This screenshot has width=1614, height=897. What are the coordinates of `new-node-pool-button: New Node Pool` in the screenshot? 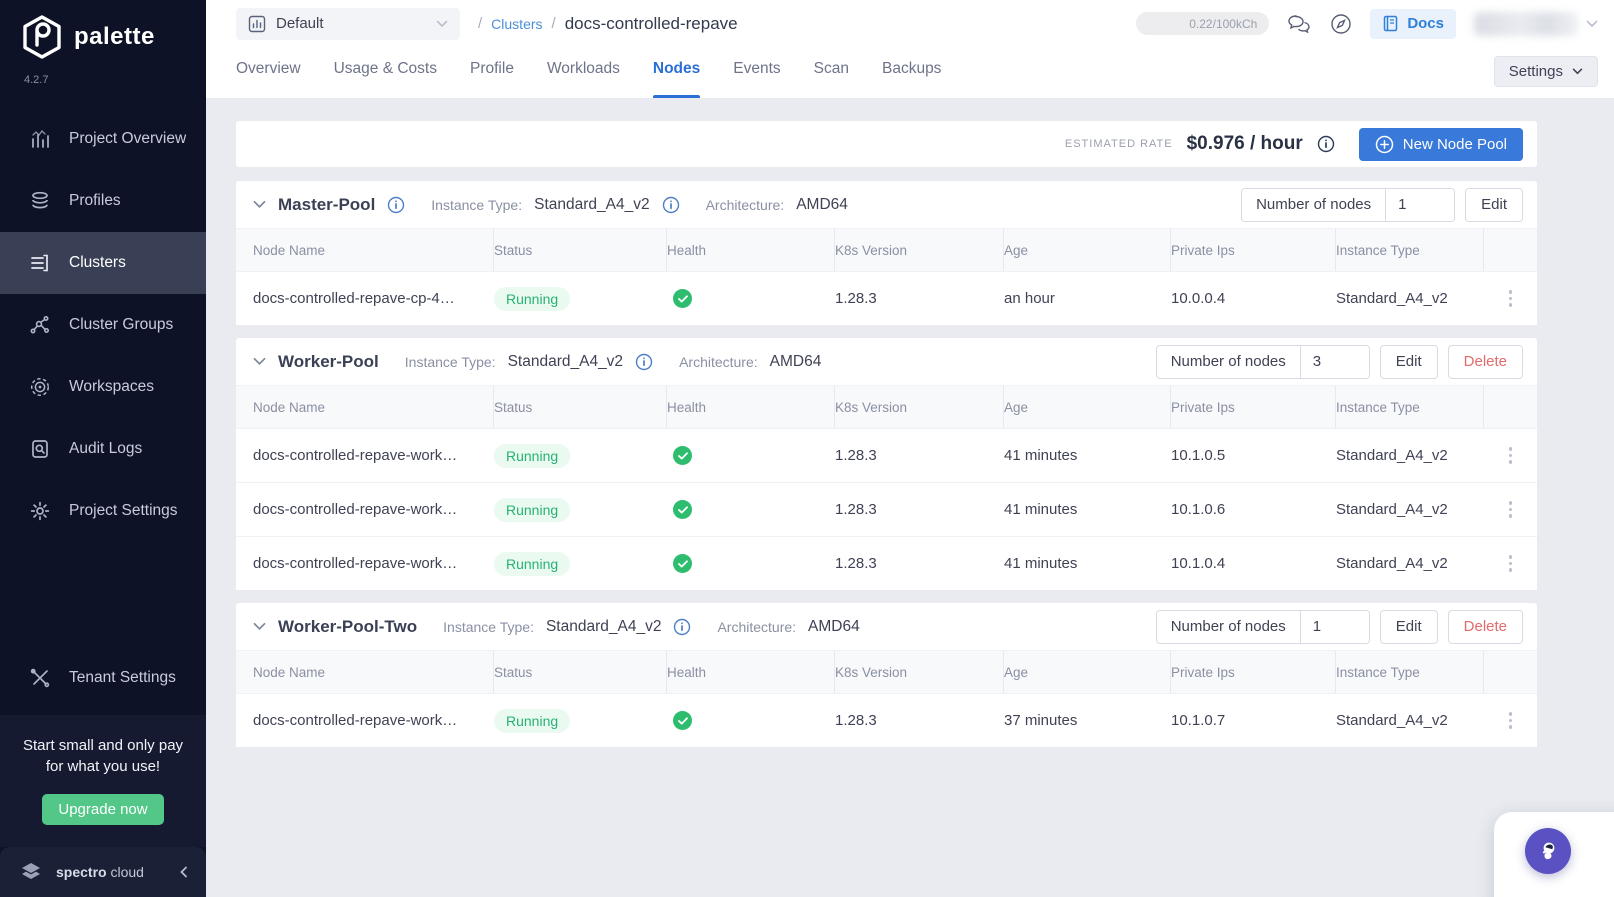 It's located at (1440, 144).